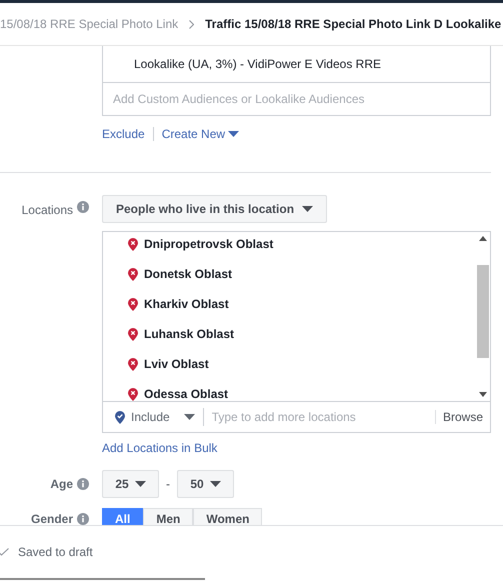  What do you see at coordinates (296, 99) in the screenshot?
I see `audience-field: Add Custom Audiences or Lookalike Audiences` at bounding box center [296, 99].